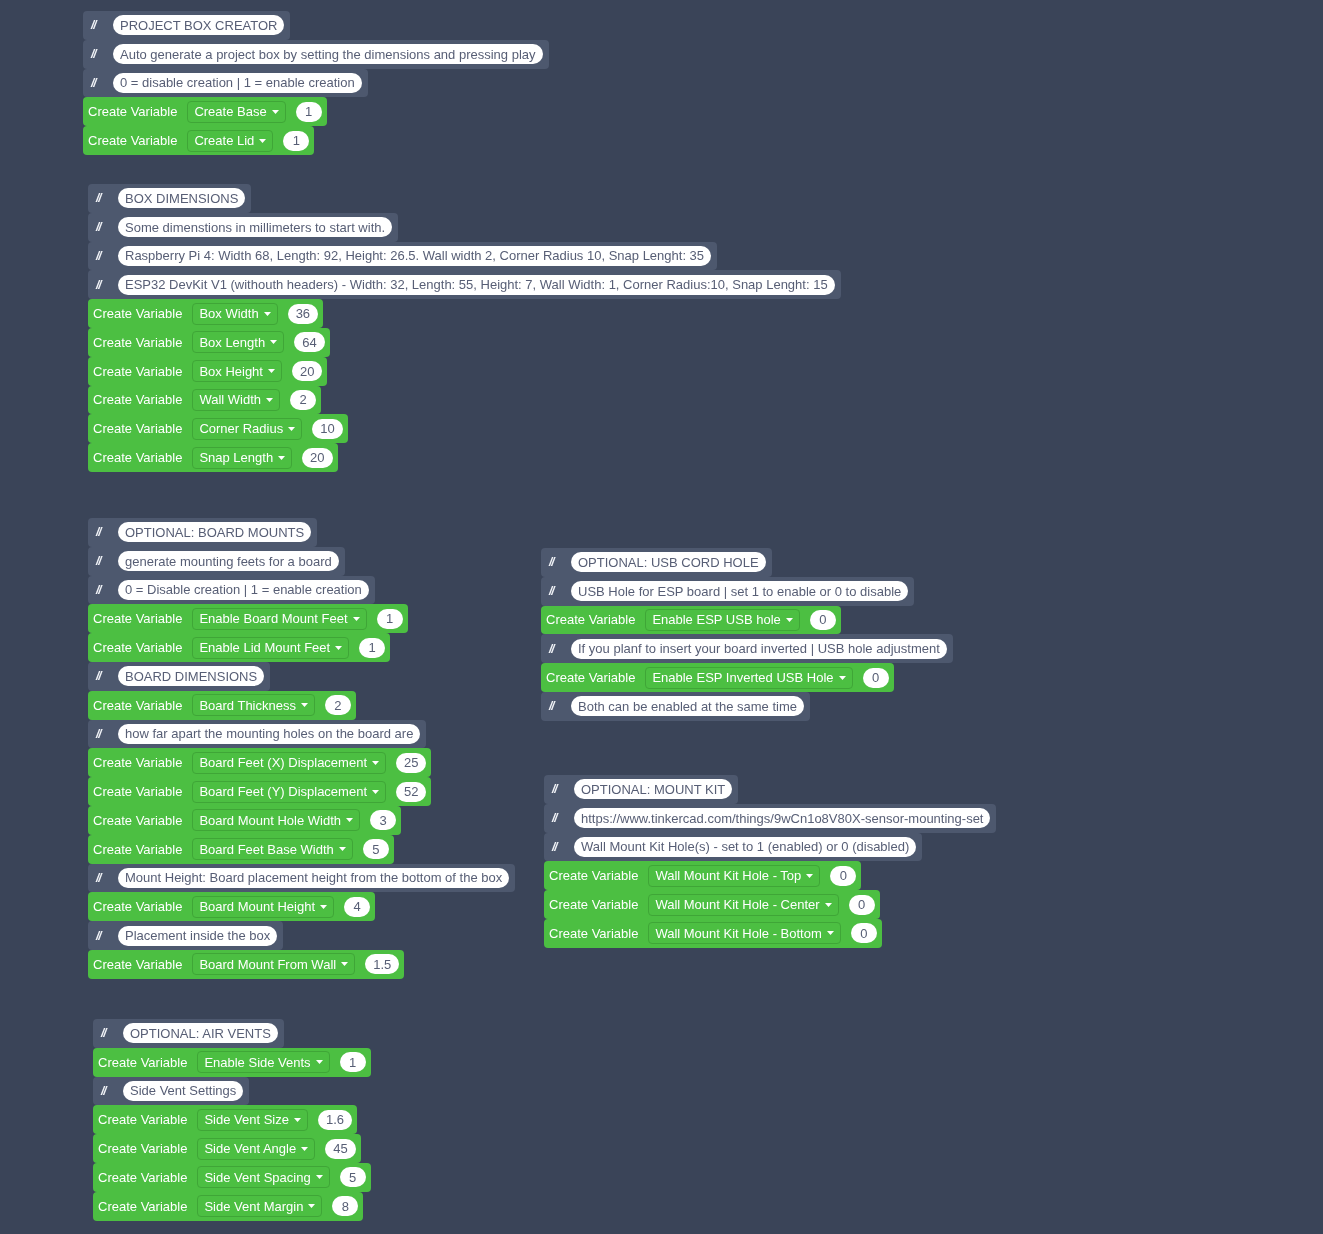 The image size is (1323, 1234). Describe the element at coordinates (228, 561) in the screenshot. I see `comment-field: generate mounting feets for a board` at that location.